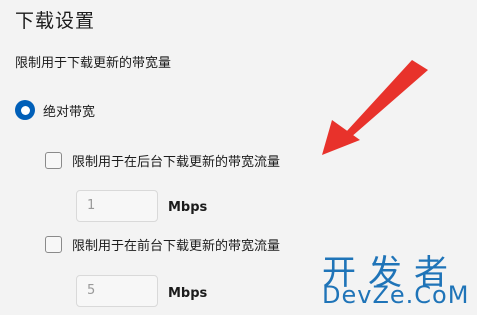 The image size is (477, 315). I want to click on watermark-bottom: DevZe.CoM, so click(396, 295).